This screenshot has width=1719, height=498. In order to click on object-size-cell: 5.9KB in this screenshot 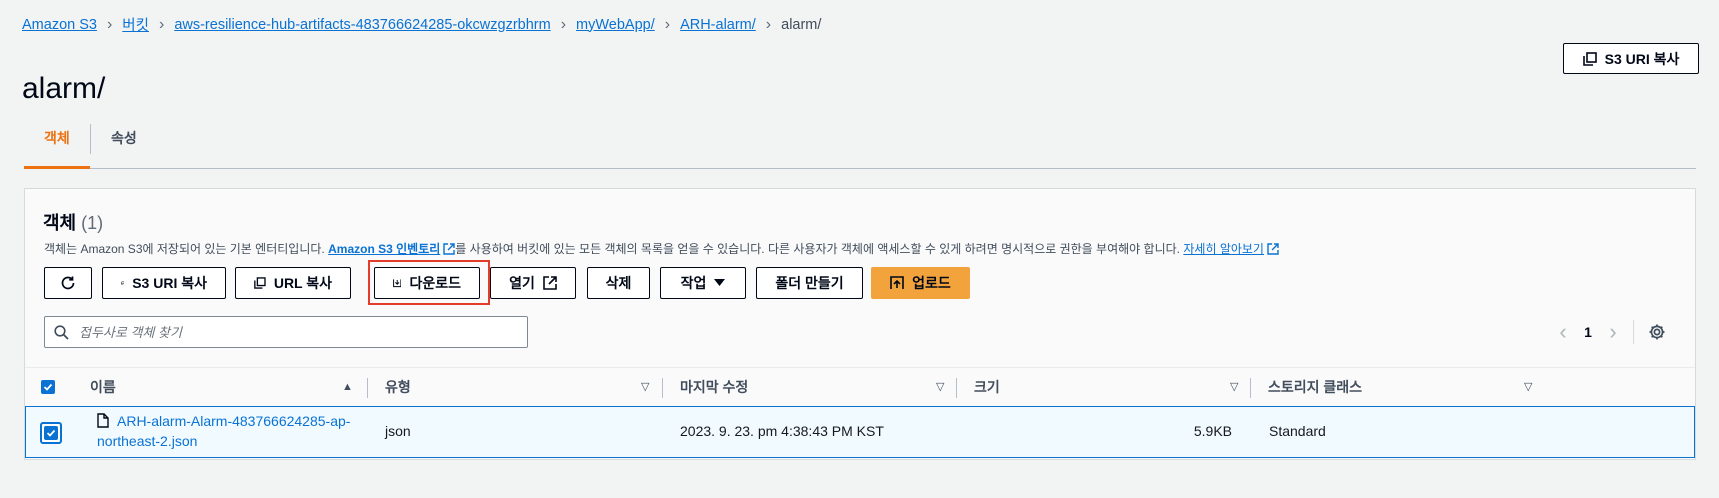, I will do `click(1212, 431)`.